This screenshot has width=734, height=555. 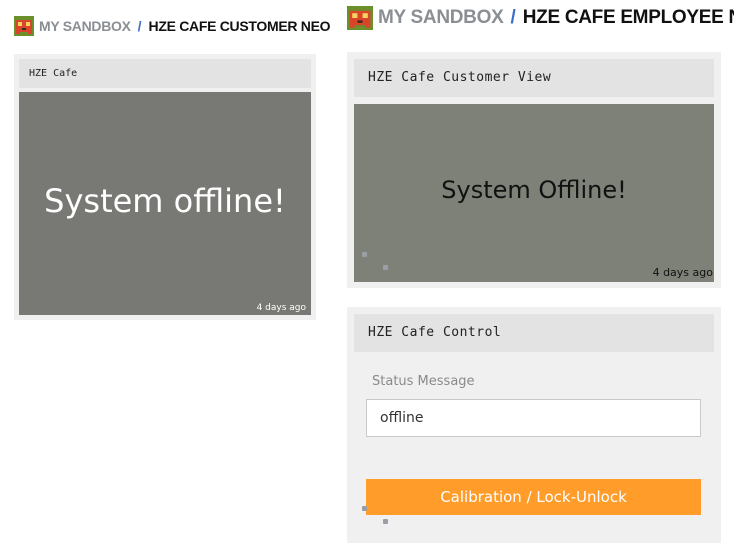 What do you see at coordinates (534, 190) in the screenshot?
I see `screen-message: System Offline!` at bounding box center [534, 190].